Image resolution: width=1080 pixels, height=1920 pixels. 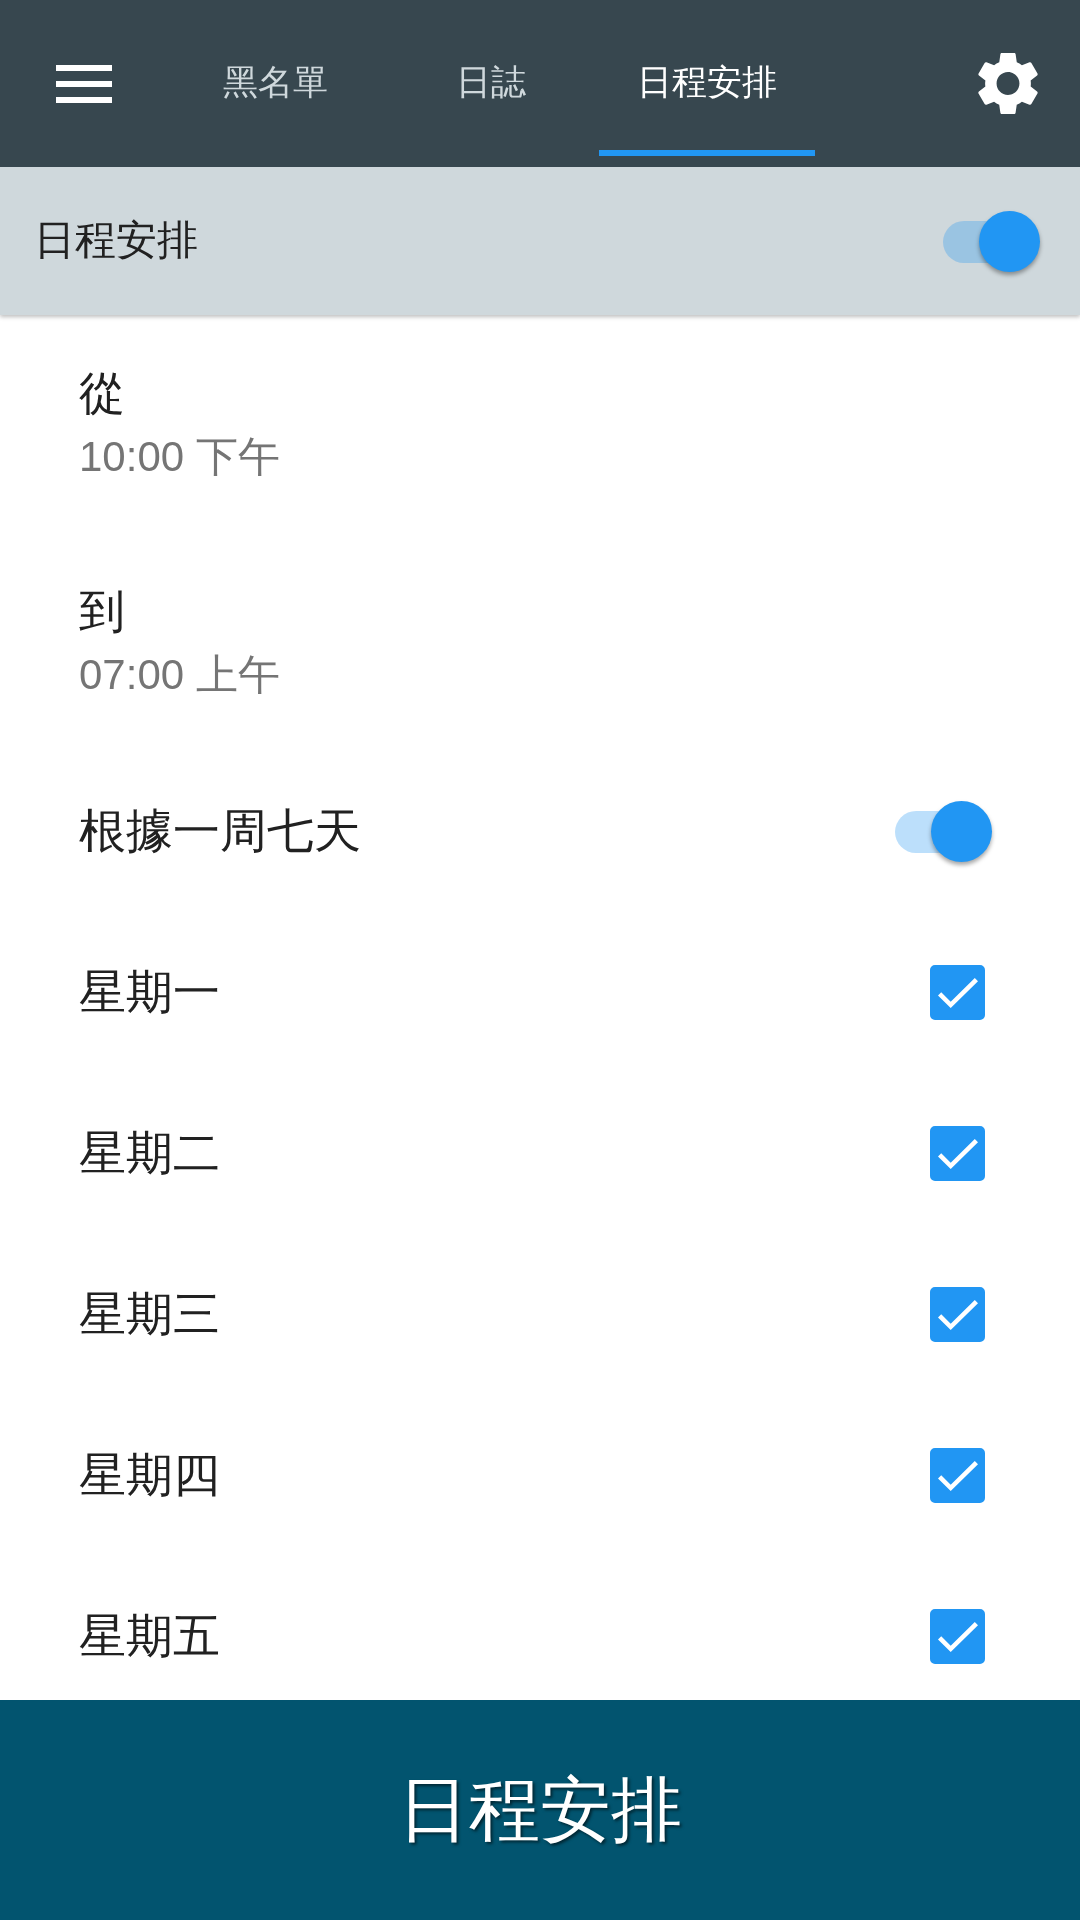 I want to click on time-label: 從, so click(x=102, y=393).